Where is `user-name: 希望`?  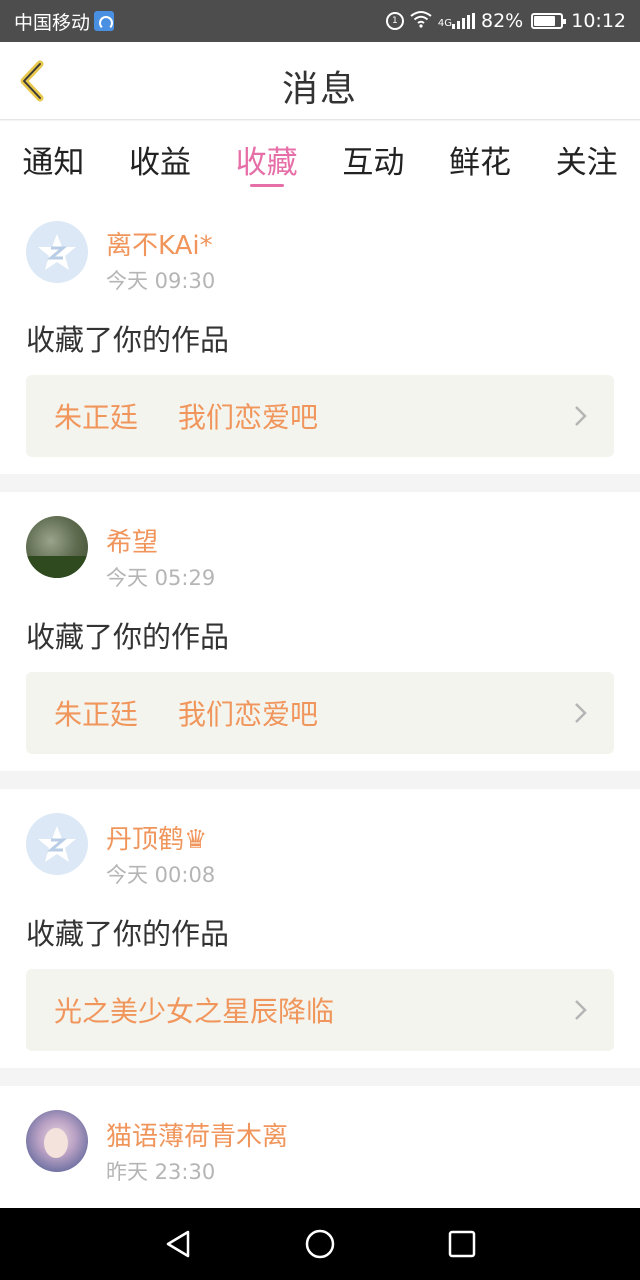
user-name: 希望 is located at coordinates (132, 540).